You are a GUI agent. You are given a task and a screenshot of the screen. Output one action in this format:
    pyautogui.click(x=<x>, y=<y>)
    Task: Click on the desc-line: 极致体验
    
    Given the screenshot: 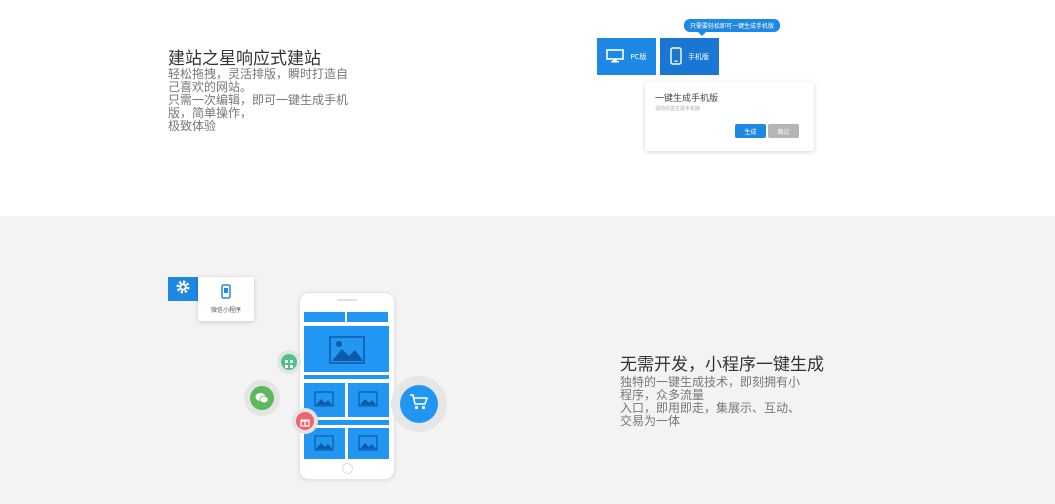 What is the action you would take?
    pyautogui.click(x=192, y=126)
    